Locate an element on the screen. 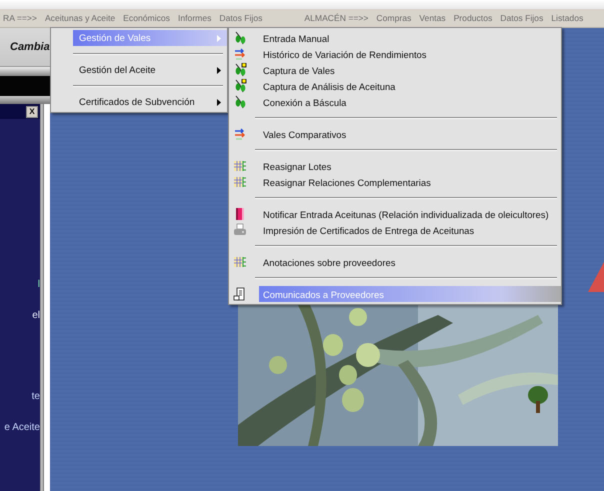 This screenshot has width=604, height=491. menu-bar-item: Productos is located at coordinates (473, 18).